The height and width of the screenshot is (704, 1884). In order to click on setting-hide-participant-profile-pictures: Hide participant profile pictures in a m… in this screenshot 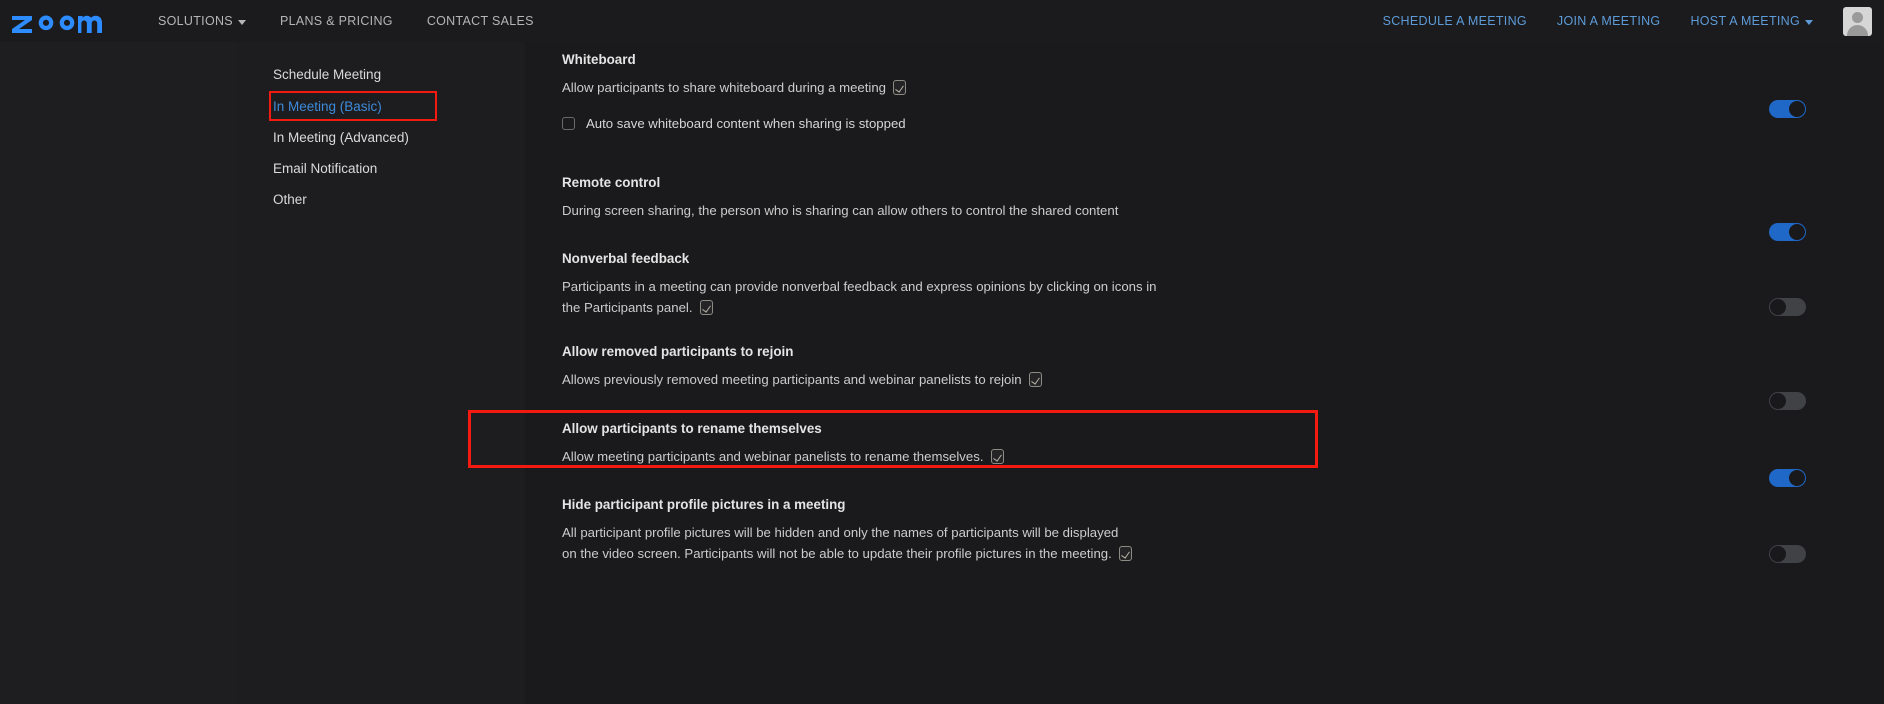, I will do `click(1204, 531)`.